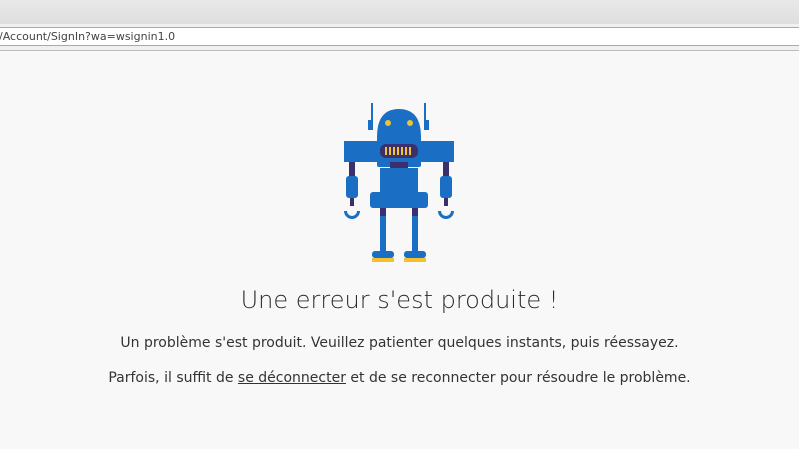 The width and height of the screenshot is (799, 449). I want to click on address-bar: /Account/SignIn?wa=wsignin1.0, so click(399, 36).